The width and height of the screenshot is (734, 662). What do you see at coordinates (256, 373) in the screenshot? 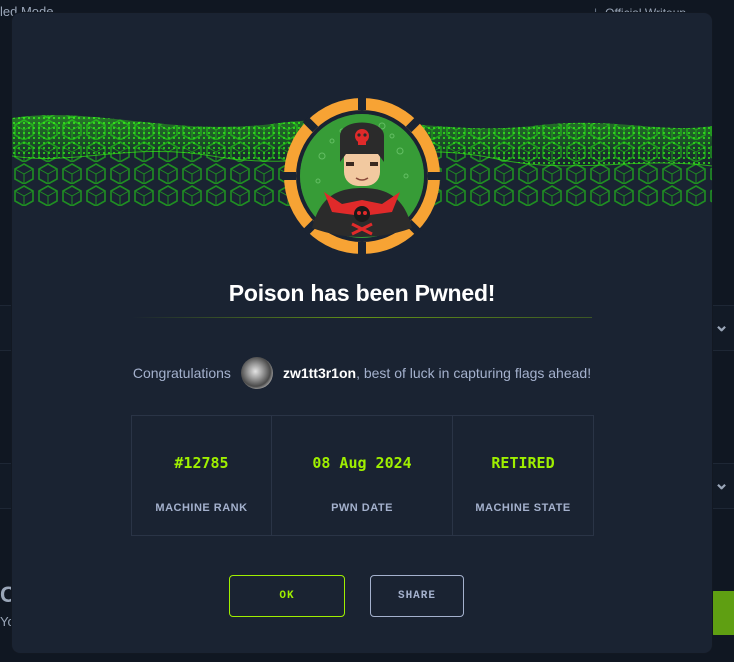
I see `user-avatar` at bounding box center [256, 373].